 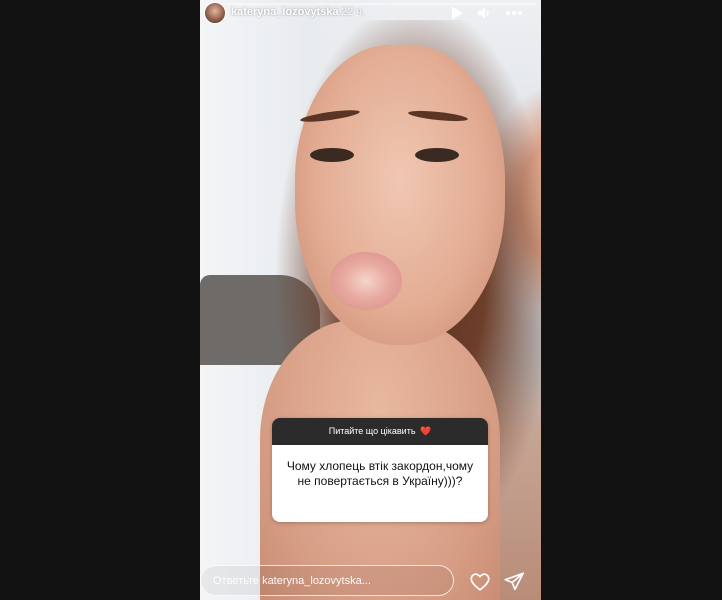 I want to click on time-ago: 22 ч., so click(x=353, y=12).